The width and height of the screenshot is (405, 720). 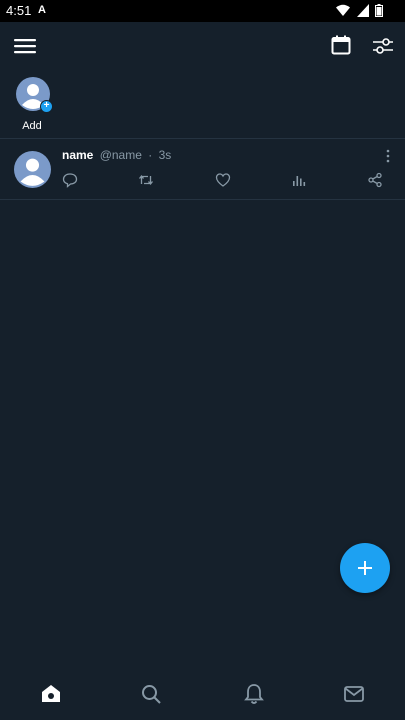 I want to click on battery-icon, so click(x=379, y=10).